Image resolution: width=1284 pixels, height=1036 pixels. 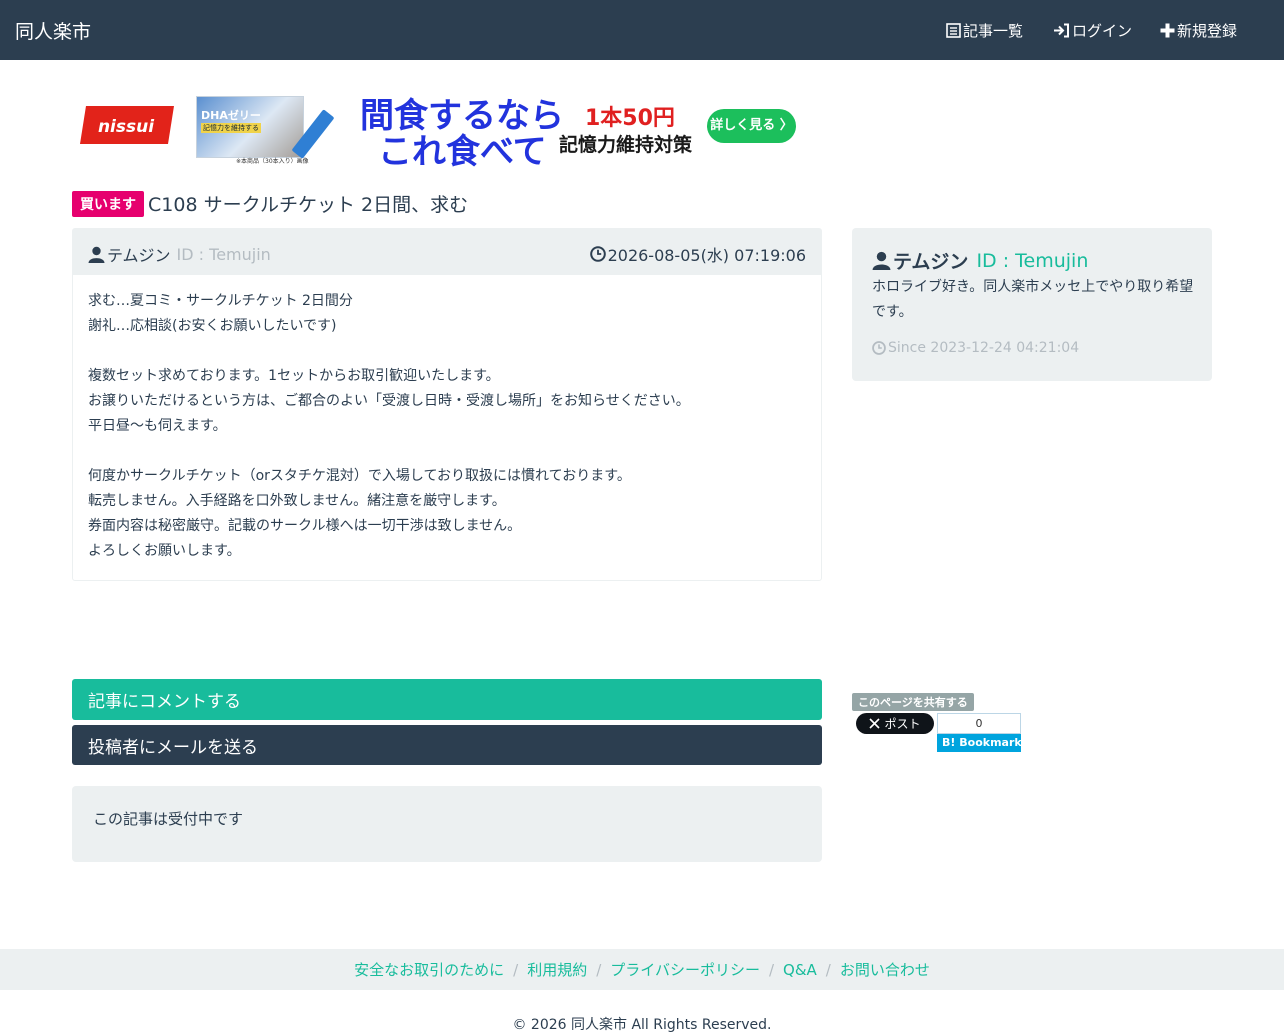 I want to click on footer-link-qa: Q&A, so click(x=800, y=970).